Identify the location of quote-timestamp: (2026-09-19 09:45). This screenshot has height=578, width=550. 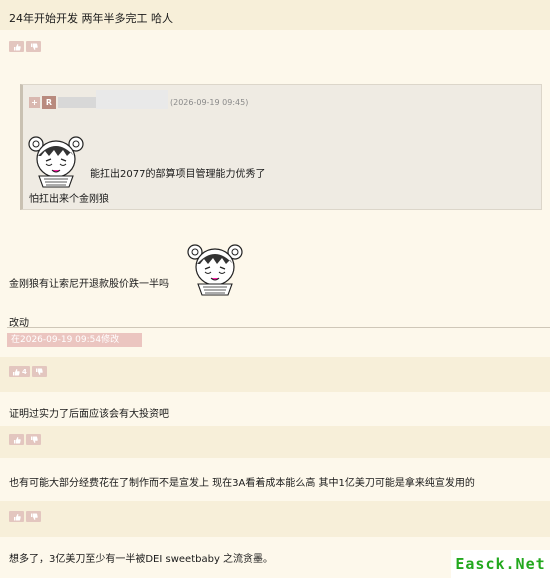
(209, 102).